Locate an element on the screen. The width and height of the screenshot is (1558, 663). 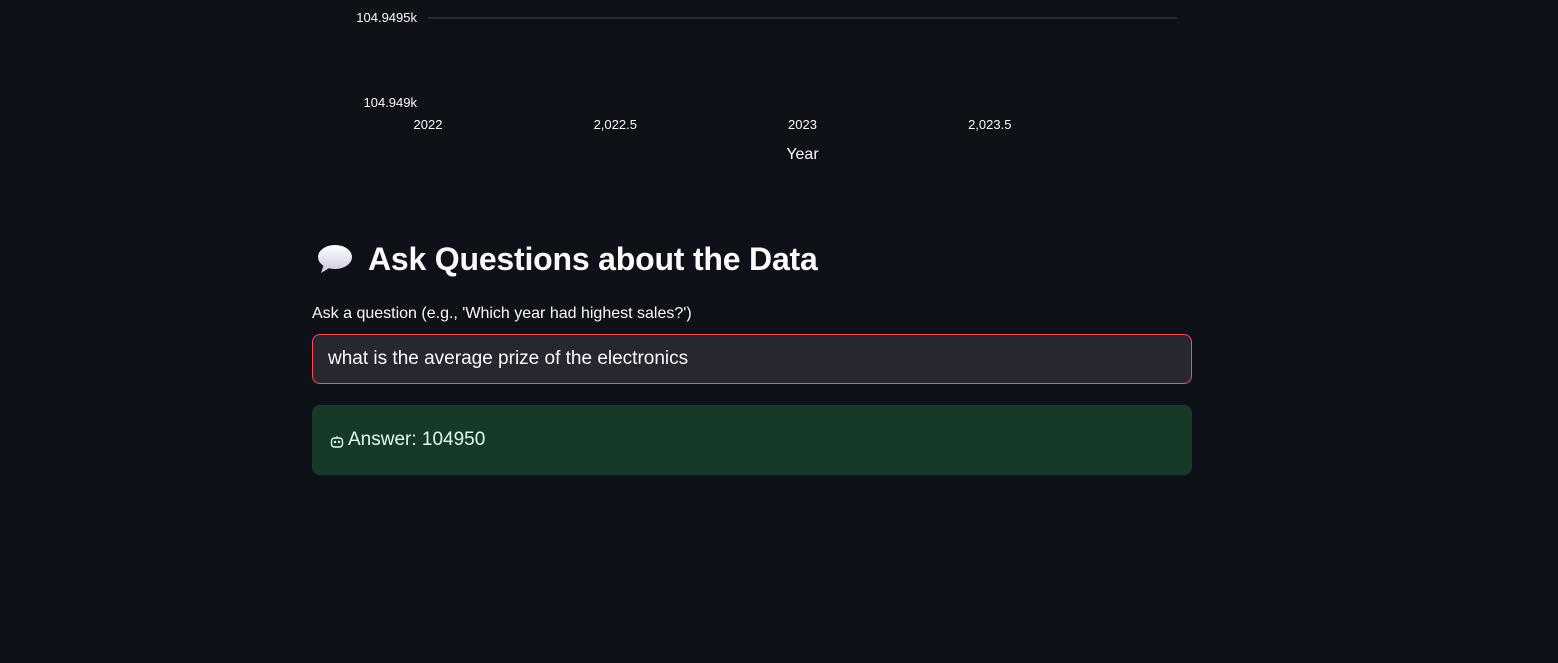
y-tick-label: 104.949k is located at coordinates (391, 102).